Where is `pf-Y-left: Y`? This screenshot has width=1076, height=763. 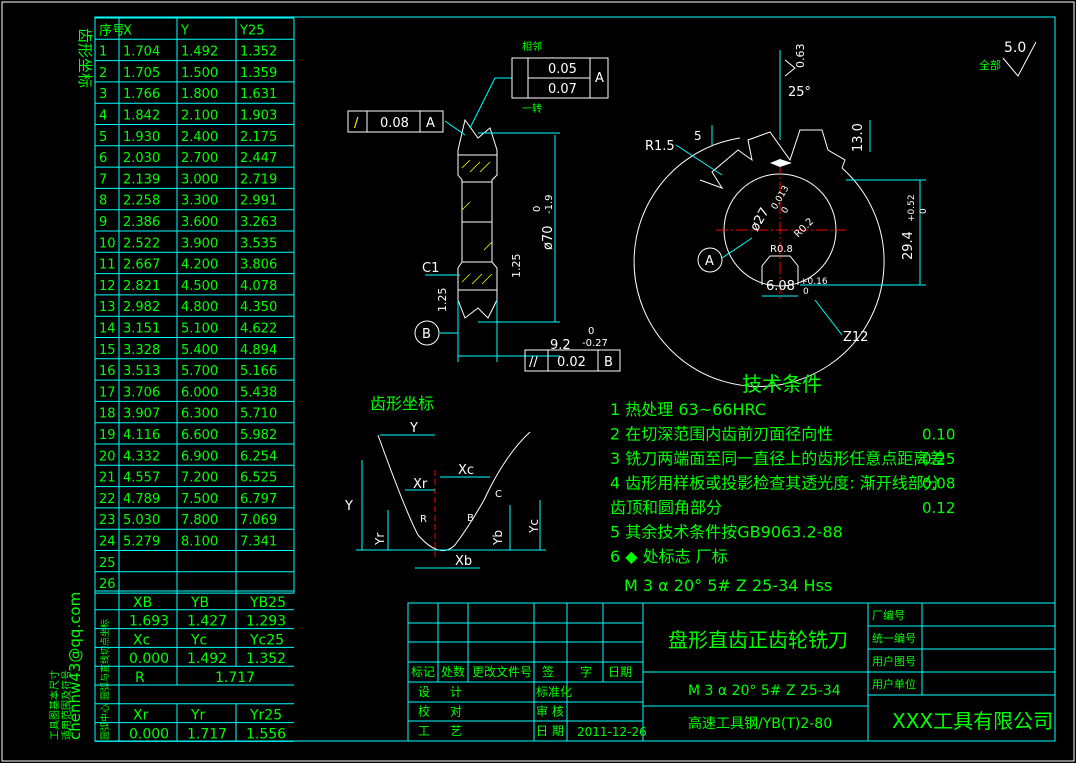 pf-Y-left: Y is located at coordinates (348, 506).